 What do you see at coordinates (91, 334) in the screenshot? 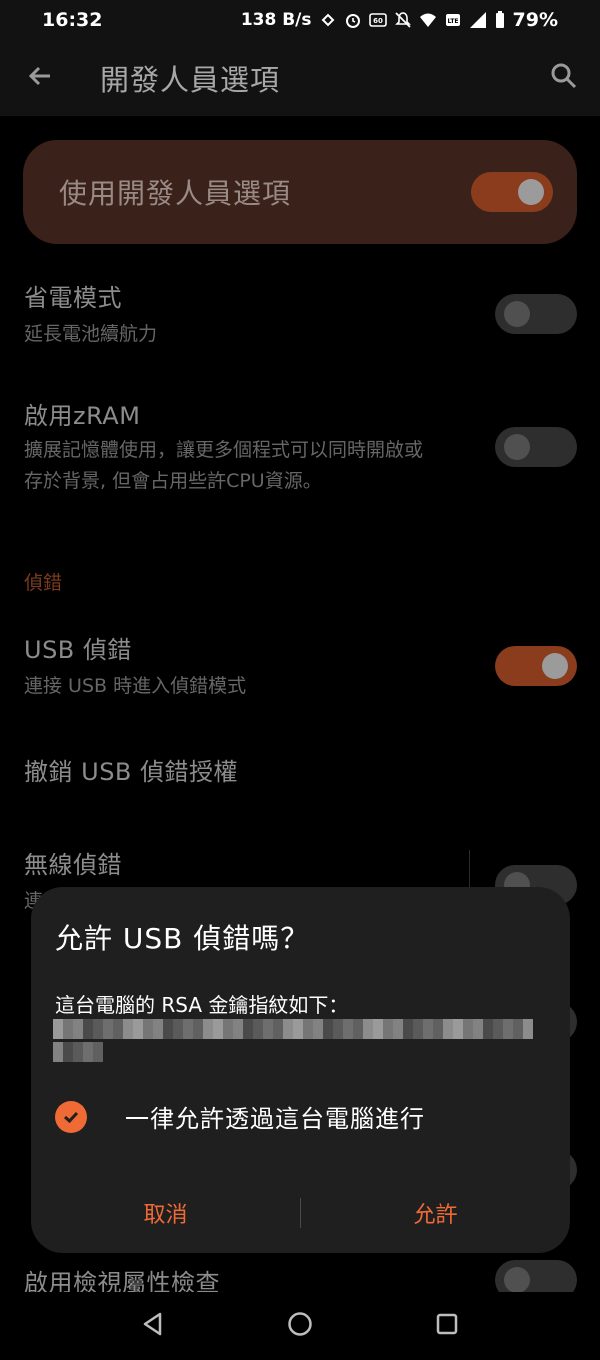
I see `setting-subtitle: 延長電池續航力` at bounding box center [91, 334].